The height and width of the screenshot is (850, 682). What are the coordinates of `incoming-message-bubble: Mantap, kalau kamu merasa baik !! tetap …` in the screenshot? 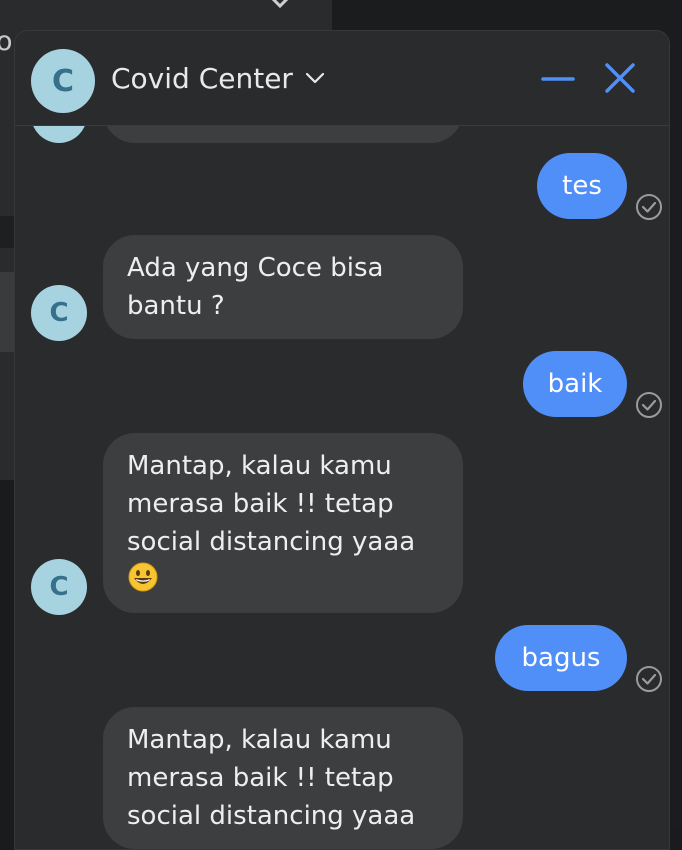 It's located at (283, 523).